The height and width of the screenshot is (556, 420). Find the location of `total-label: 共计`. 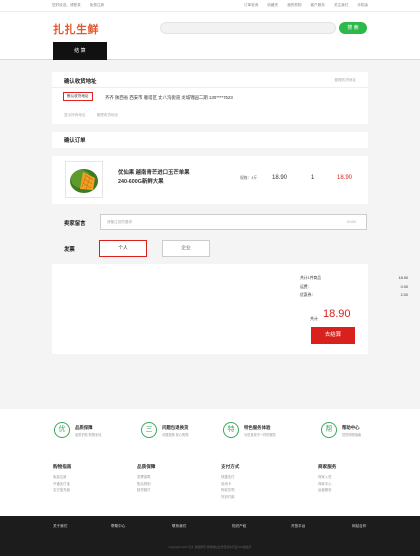

total-label: 共计 is located at coordinates (314, 318).